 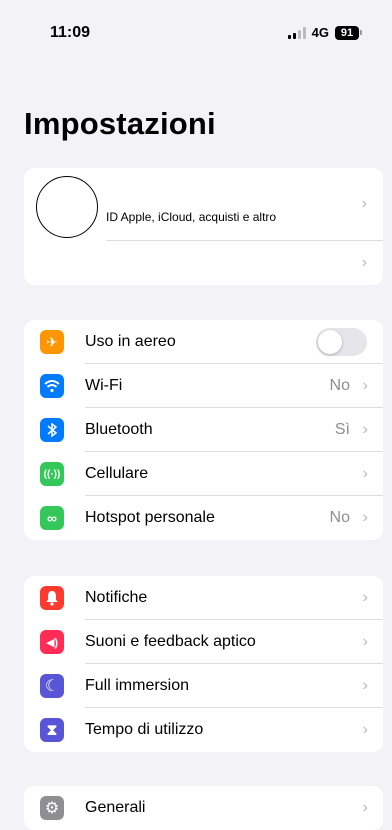 What do you see at coordinates (52, 686) in the screenshot?
I see `moon-icon: ☾` at bounding box center [52, 686].